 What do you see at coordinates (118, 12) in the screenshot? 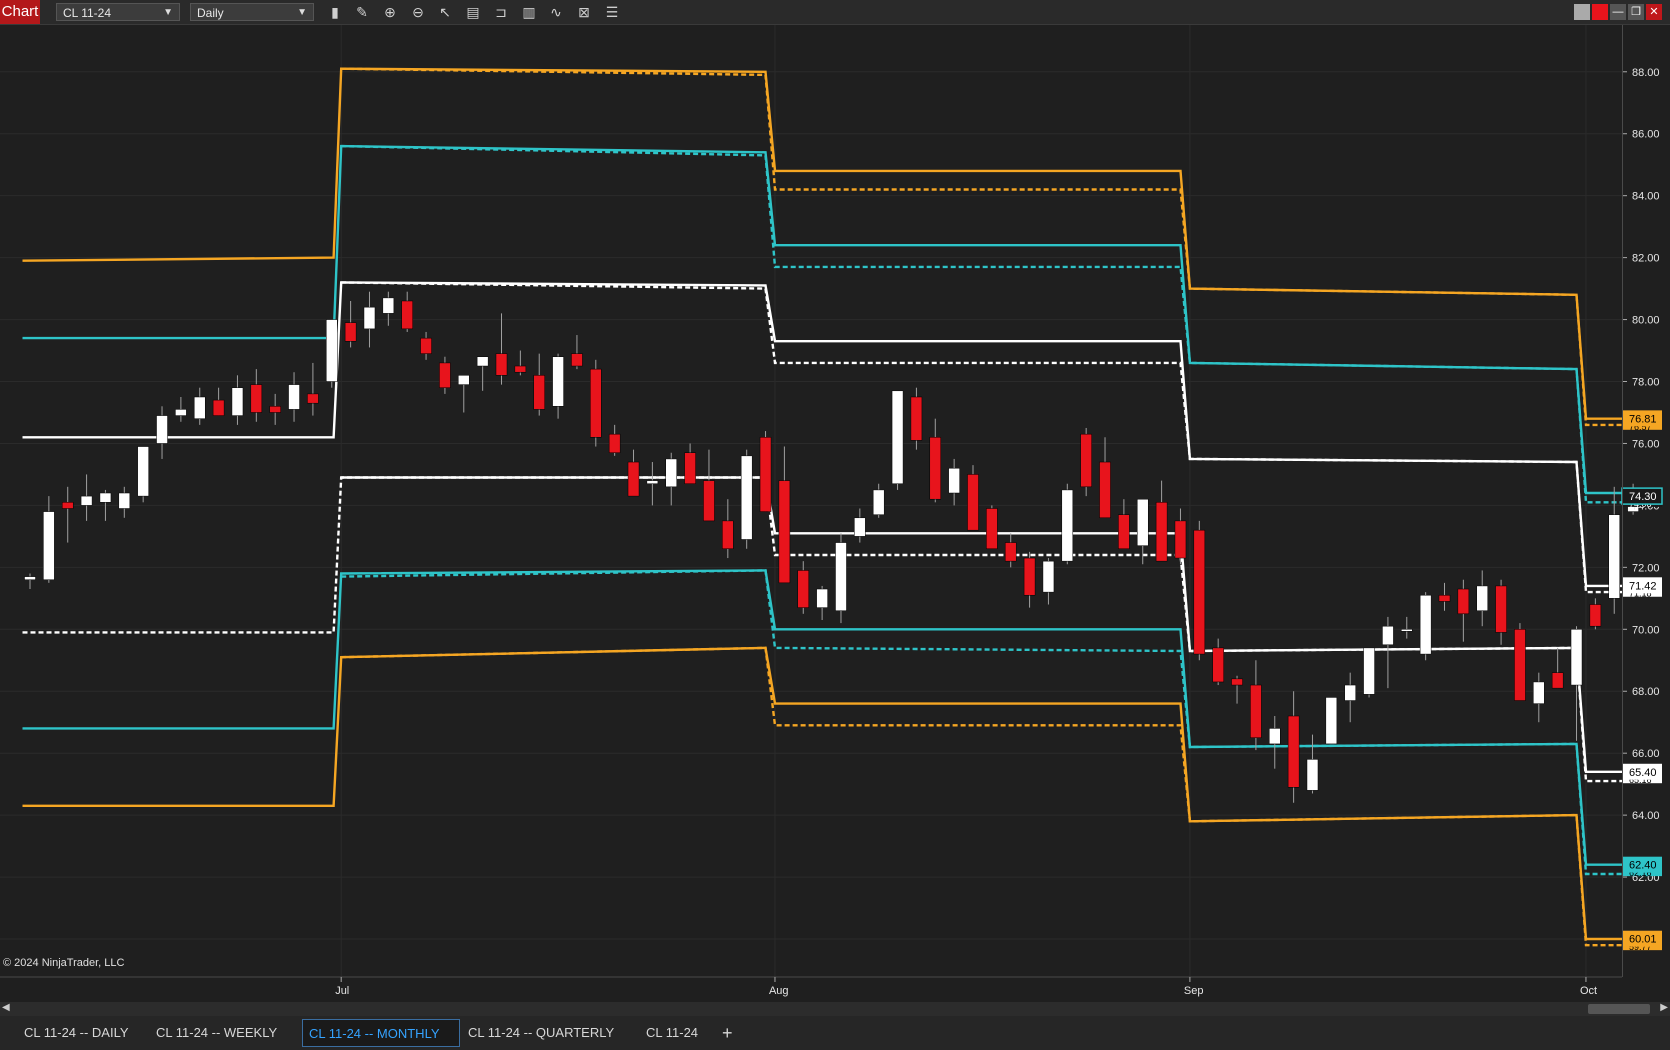
I see `instrument-selector: CL 11-24 ▼` at bounding box center [118, 12].